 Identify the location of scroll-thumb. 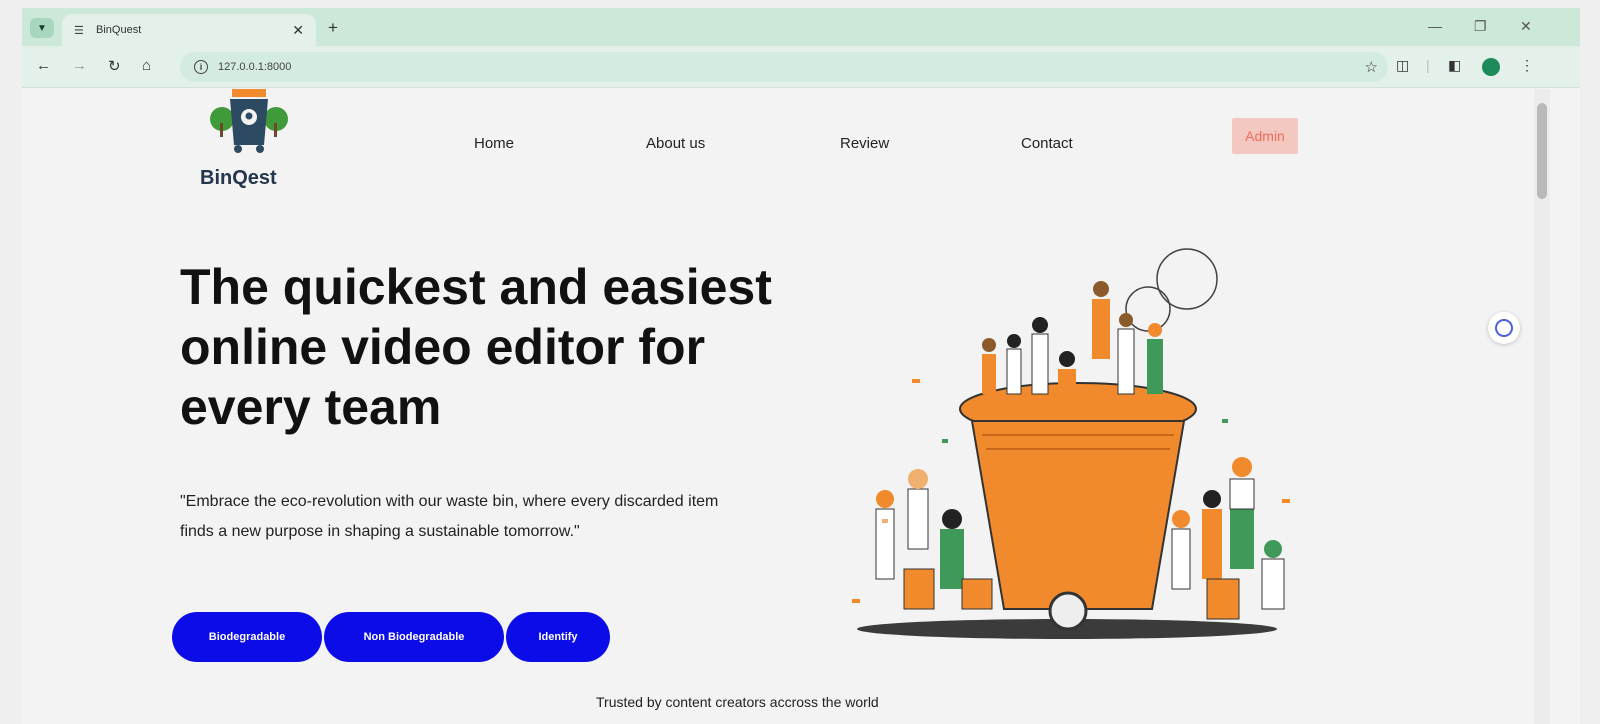
(1542, 151).